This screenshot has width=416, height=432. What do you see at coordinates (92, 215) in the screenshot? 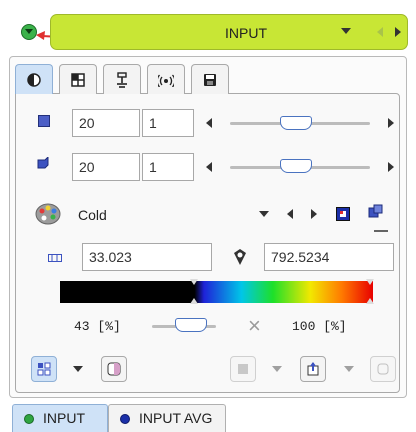
I see `colormap-label: Cold` at bounding box center [92, 215].